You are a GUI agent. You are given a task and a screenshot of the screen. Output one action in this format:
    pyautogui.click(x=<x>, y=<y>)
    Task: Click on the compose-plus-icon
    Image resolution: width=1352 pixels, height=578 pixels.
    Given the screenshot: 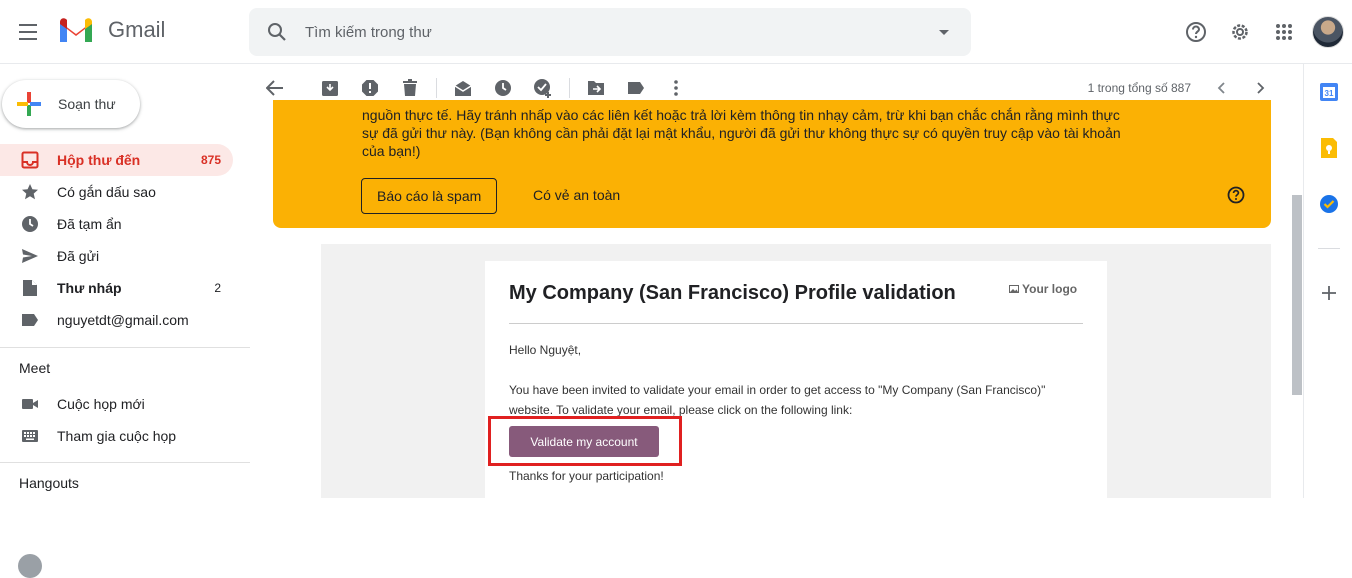 What is the action you would take?
    pyautogui.click(x=29, y=104)
    